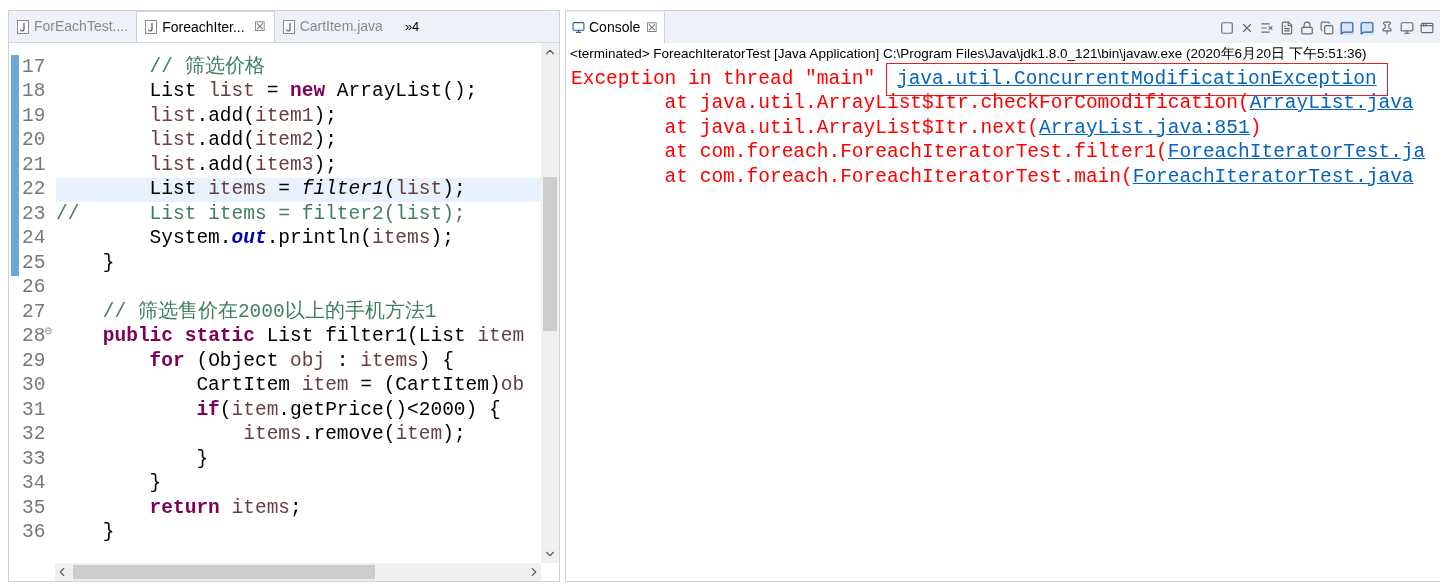 Image resolution: width=1440 pixels, height=585 pixels. I want to click on code-token: obj, so click(308, 361).